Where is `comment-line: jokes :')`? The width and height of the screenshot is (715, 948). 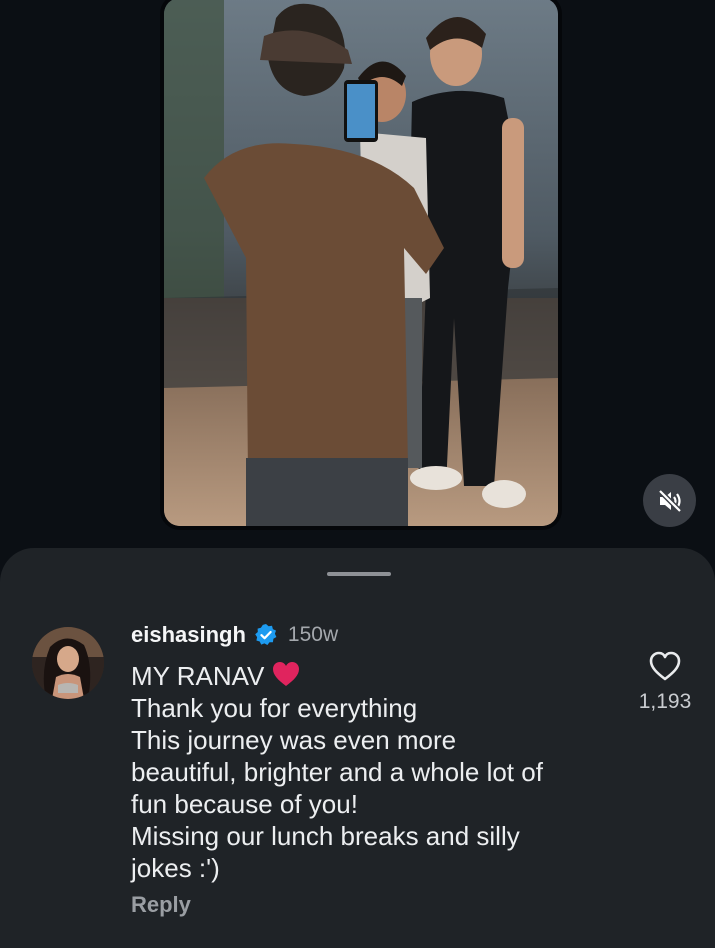 comment-line: jokes :') is located at coordinates (175, 868).